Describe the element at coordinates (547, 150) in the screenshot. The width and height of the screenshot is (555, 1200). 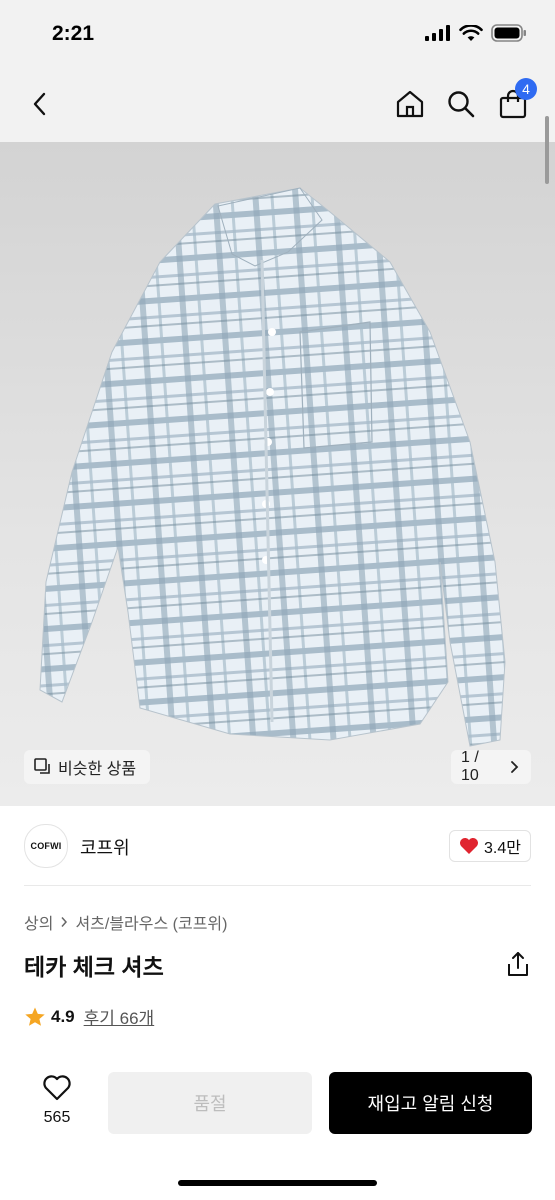
I see `scrollbar` at that location.